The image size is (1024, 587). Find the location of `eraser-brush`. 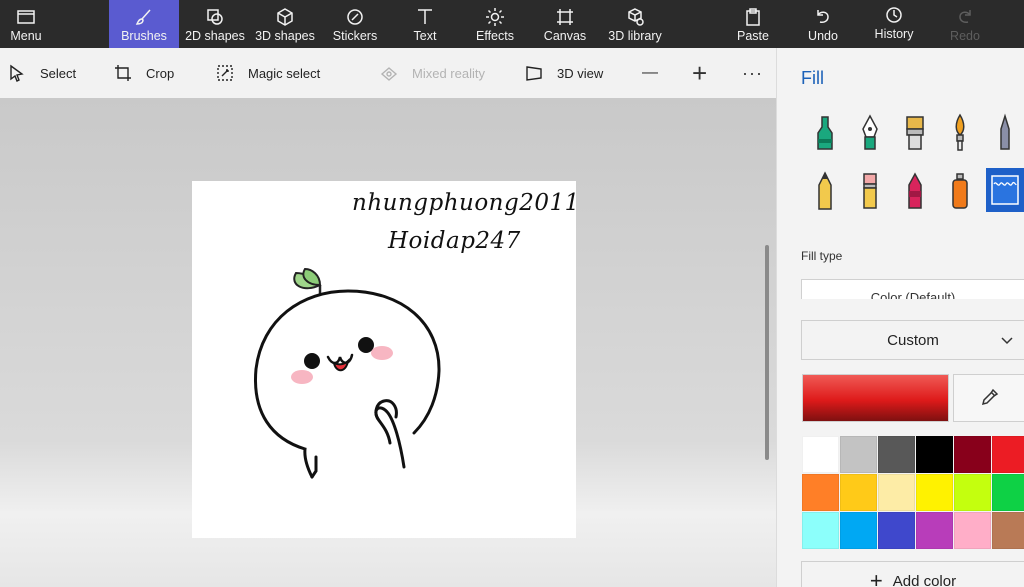

eraser-brush is located at coordinates (870, 191).